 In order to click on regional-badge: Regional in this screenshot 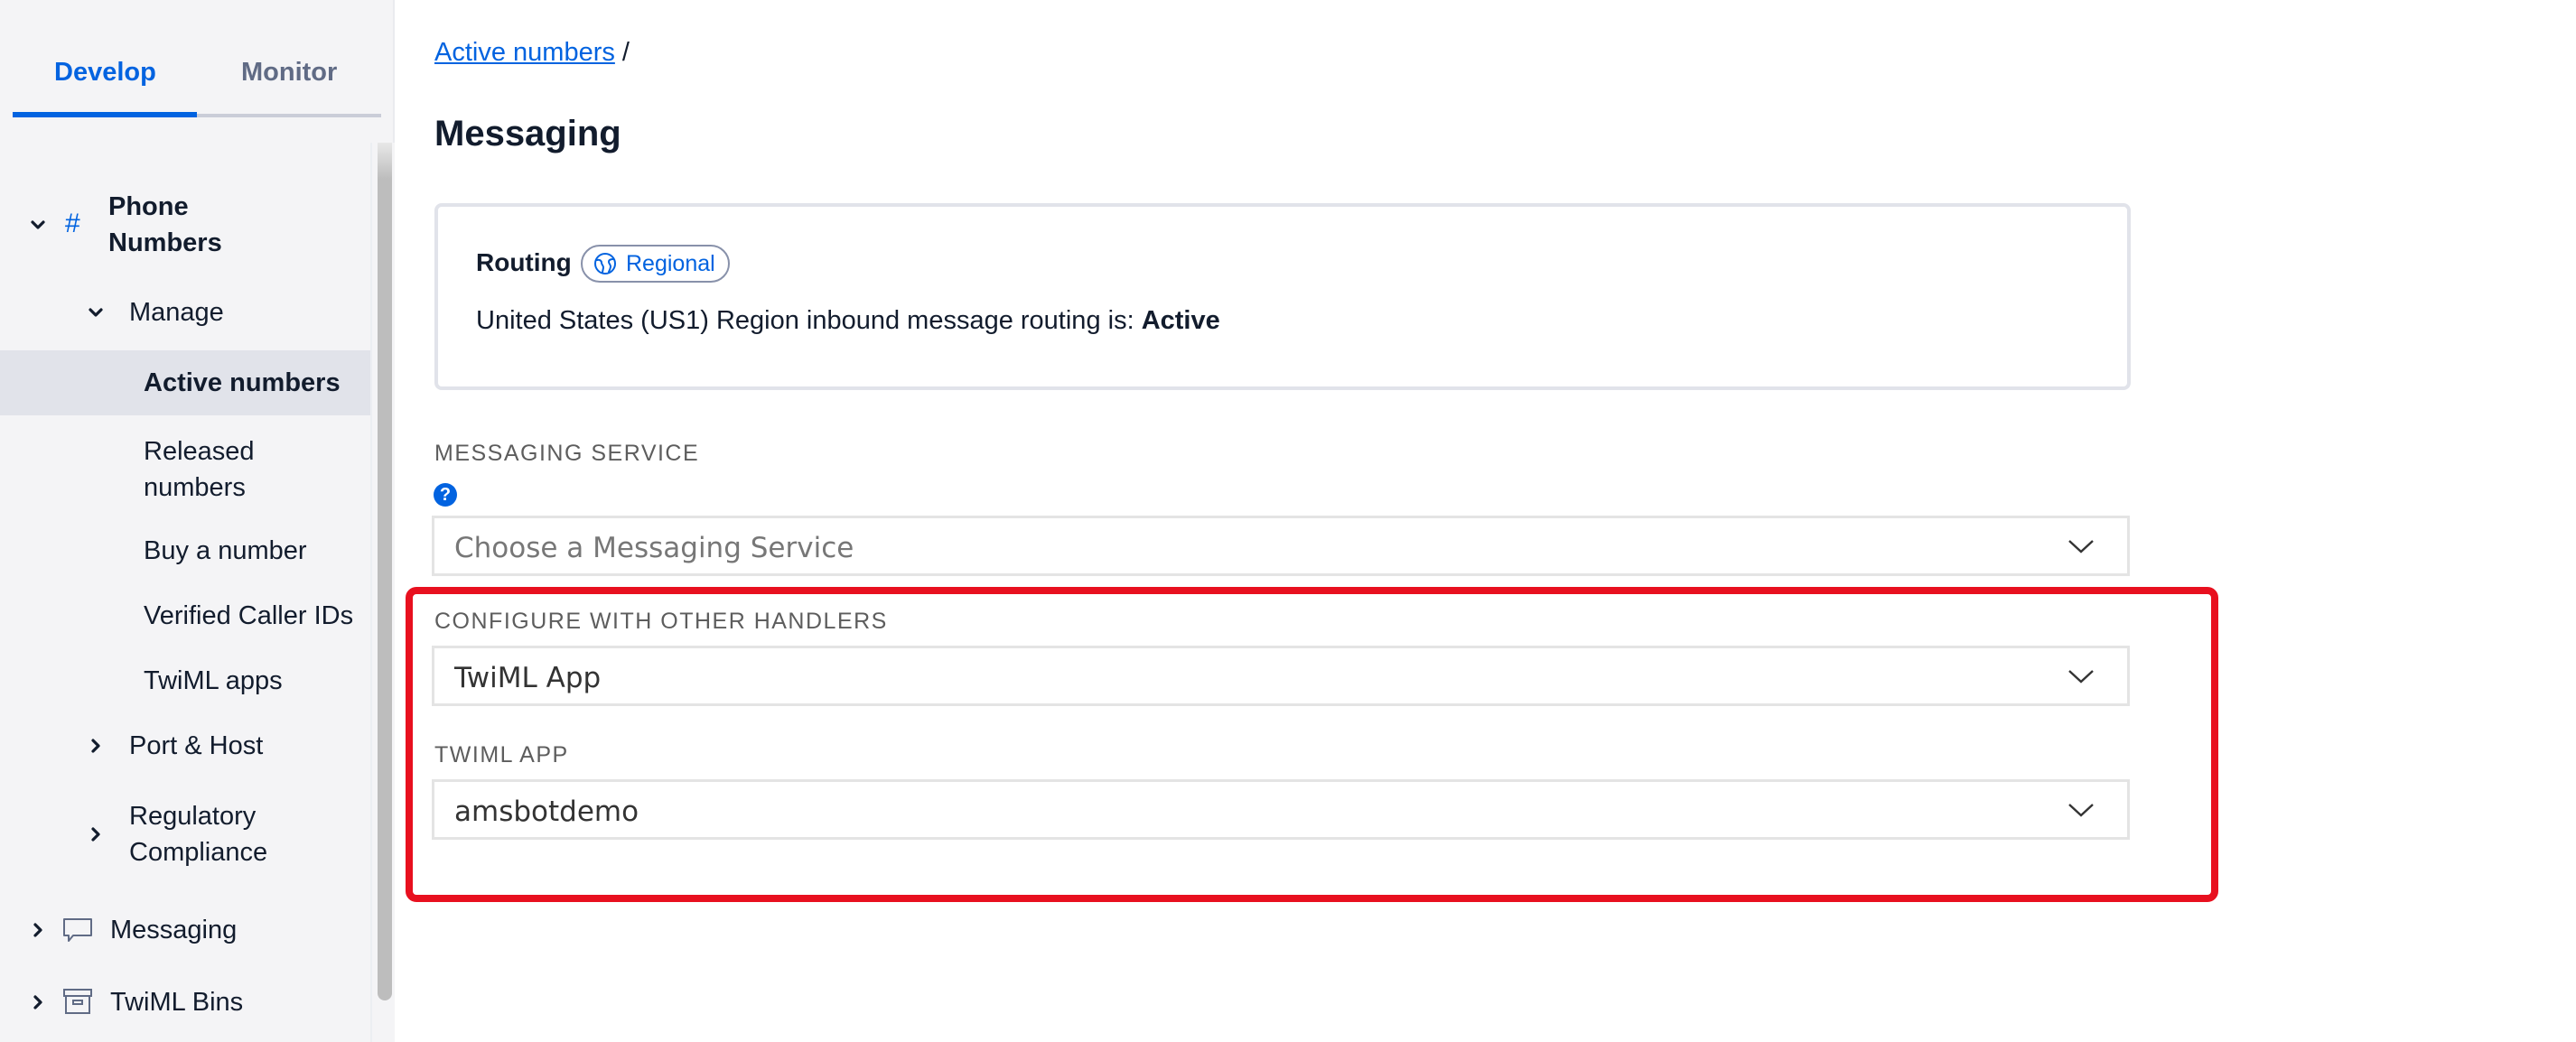, I will do `click(655, 264)`.